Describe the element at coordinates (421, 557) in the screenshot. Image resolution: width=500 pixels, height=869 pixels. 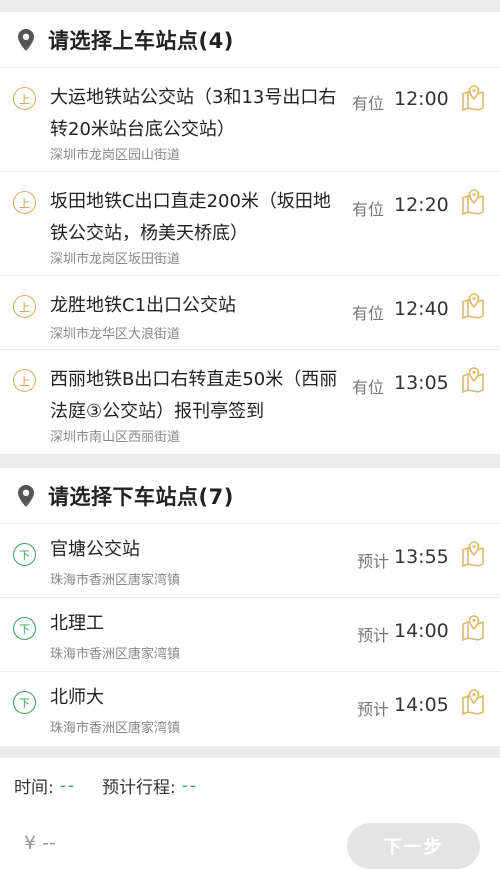
I see `arrival-time: 13:55` at that location.